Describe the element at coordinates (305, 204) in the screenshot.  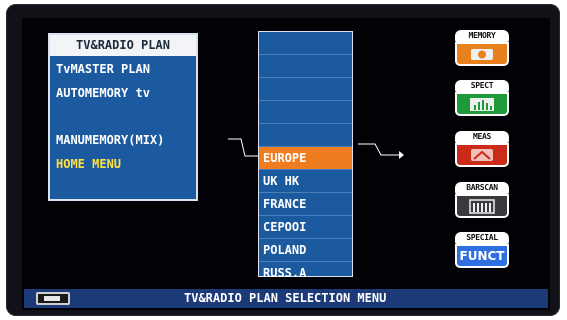
I see `list-row-france: FRANCE` at that location.